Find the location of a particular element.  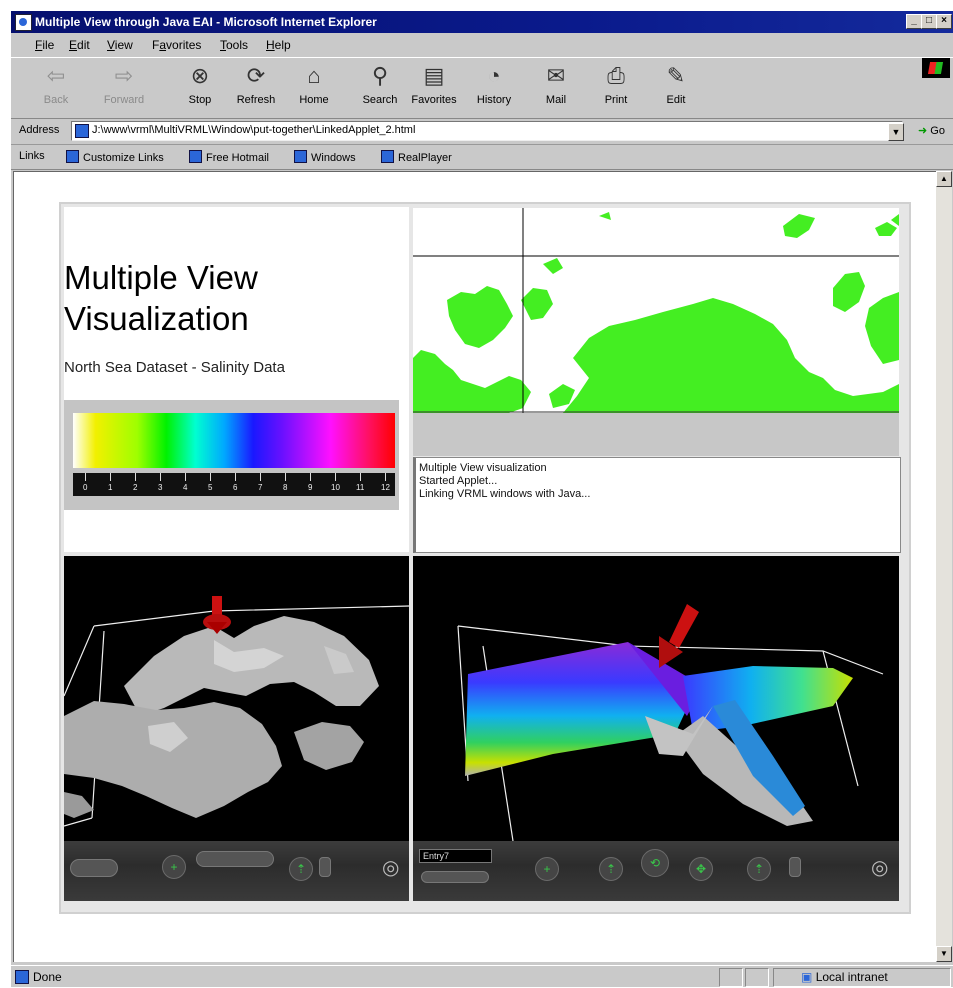

terrain-scene is located at coordinates (236, 698).